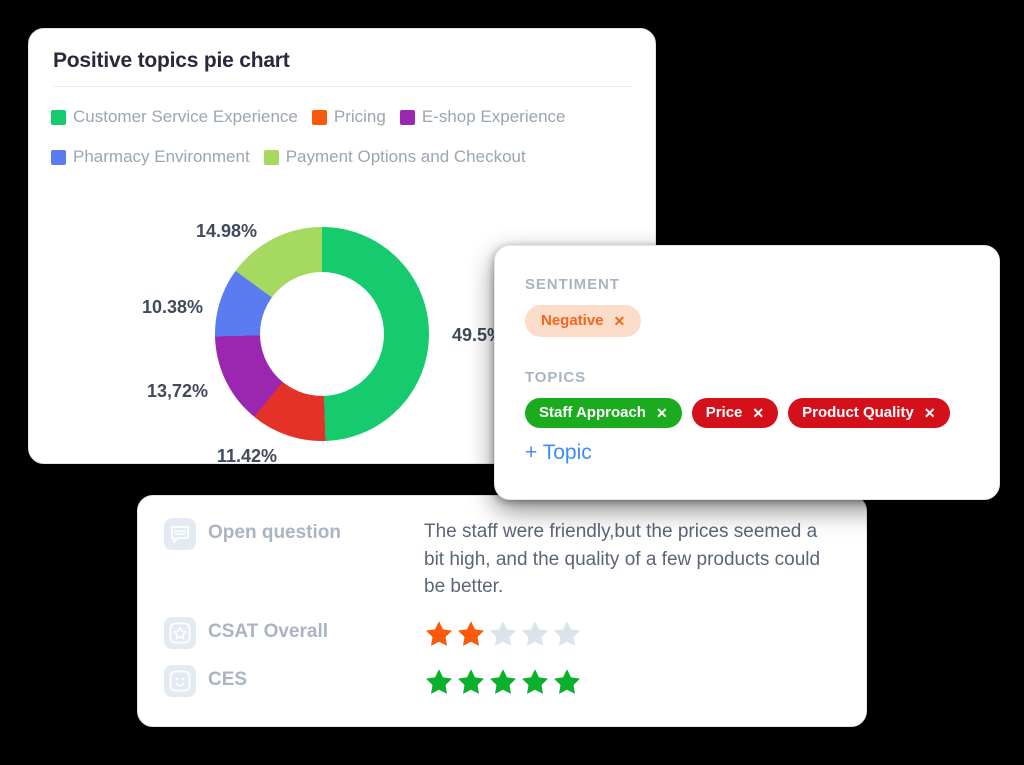 The width and height of the screenshot is (1024, 765). What do you see at coordinates (555, 377) in the screenshot?
I see `topics-section-label: TOPICS` at bounding box center [555, 377].